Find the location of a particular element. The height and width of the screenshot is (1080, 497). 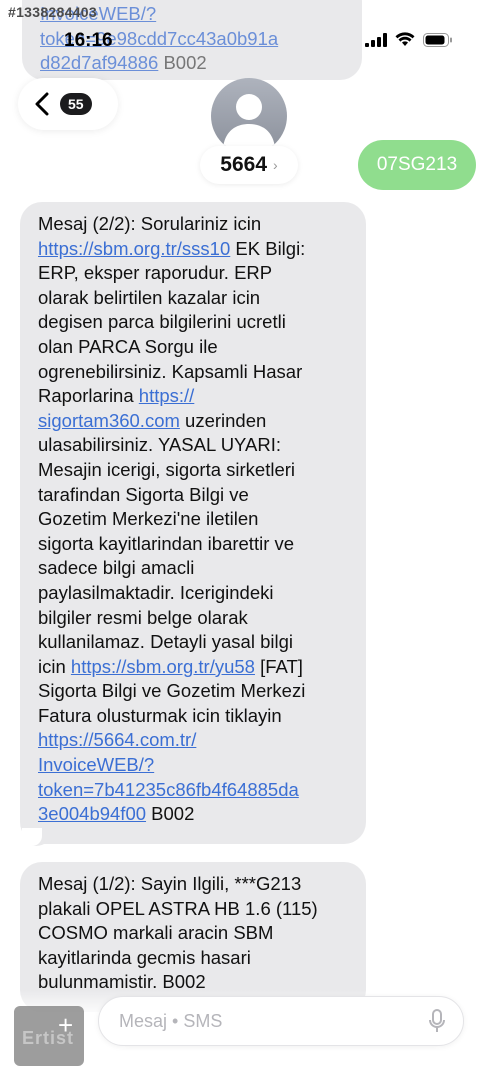

message-line: 3e004b94f00 B002 is located at coordinates (194, 814).